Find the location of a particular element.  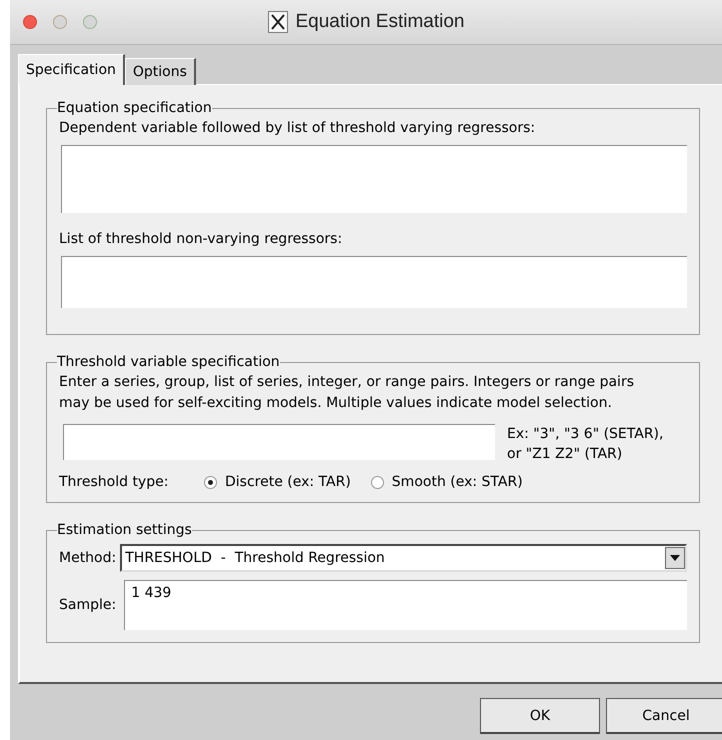

zoom-icon is located at coordinates (90, 22).